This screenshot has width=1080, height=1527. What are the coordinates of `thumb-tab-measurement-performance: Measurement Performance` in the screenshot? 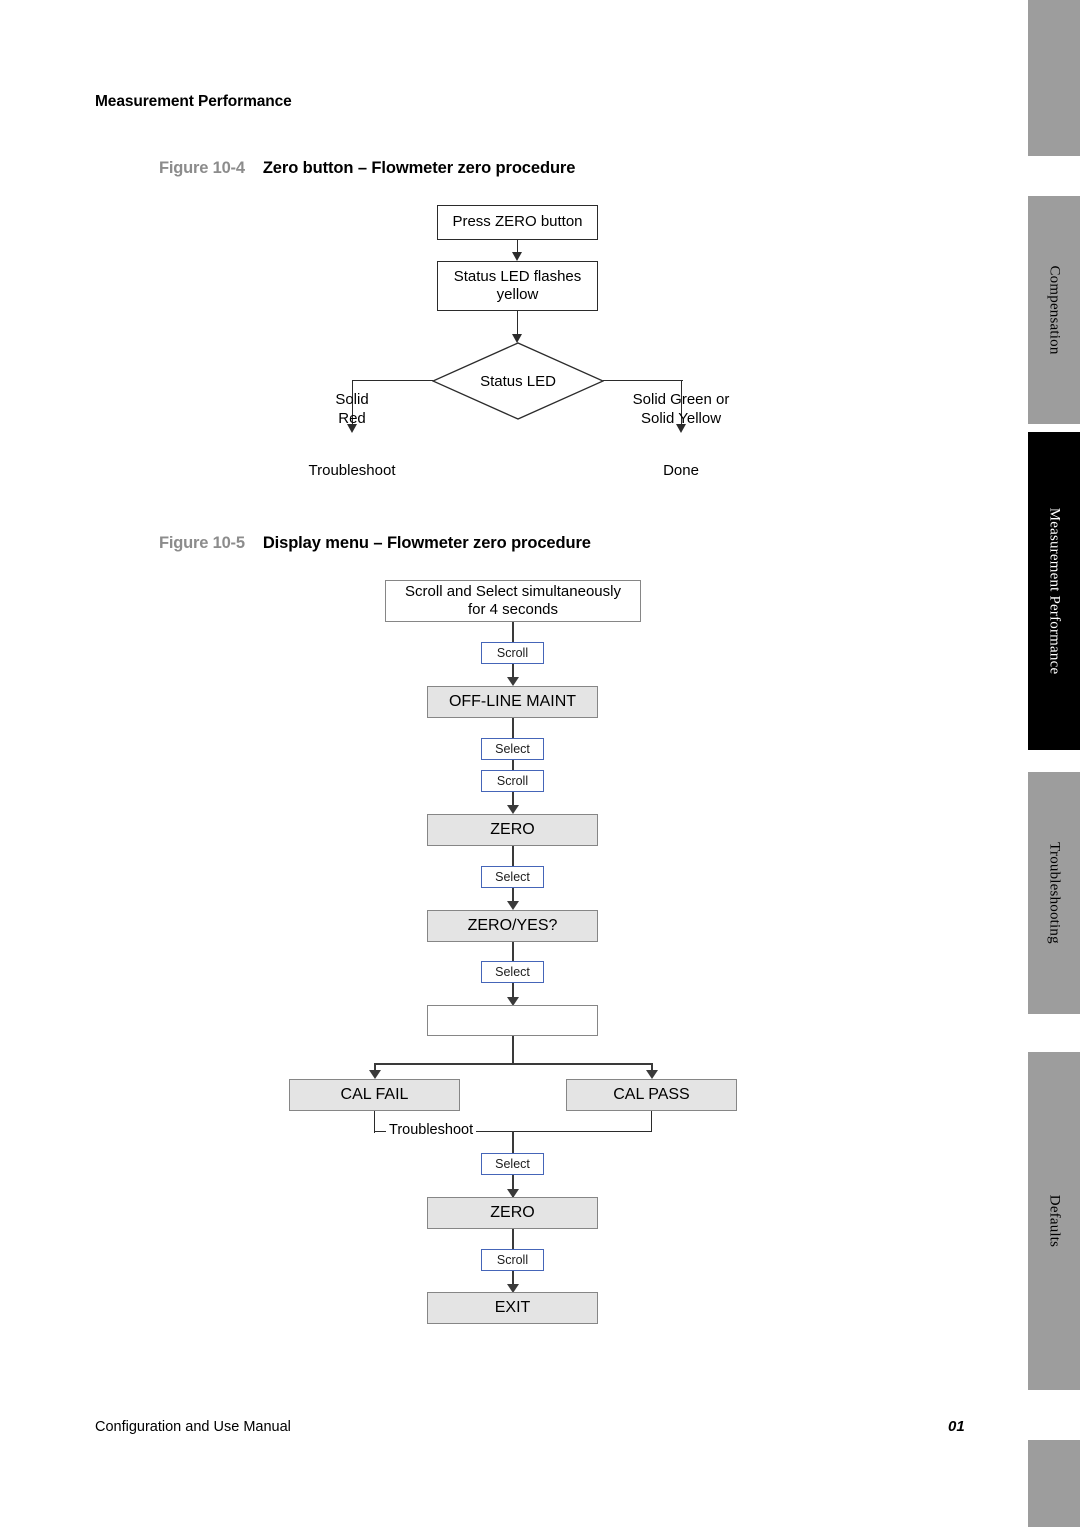 It's located at (1054, 591).